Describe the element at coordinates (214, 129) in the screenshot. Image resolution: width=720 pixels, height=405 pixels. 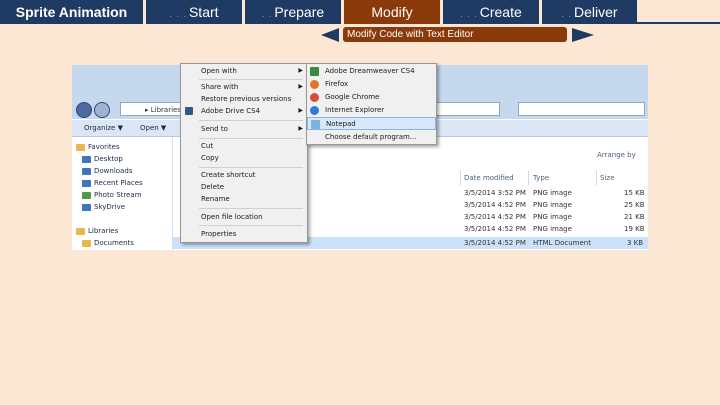
I see `menu-item-label: Send to` at that location.